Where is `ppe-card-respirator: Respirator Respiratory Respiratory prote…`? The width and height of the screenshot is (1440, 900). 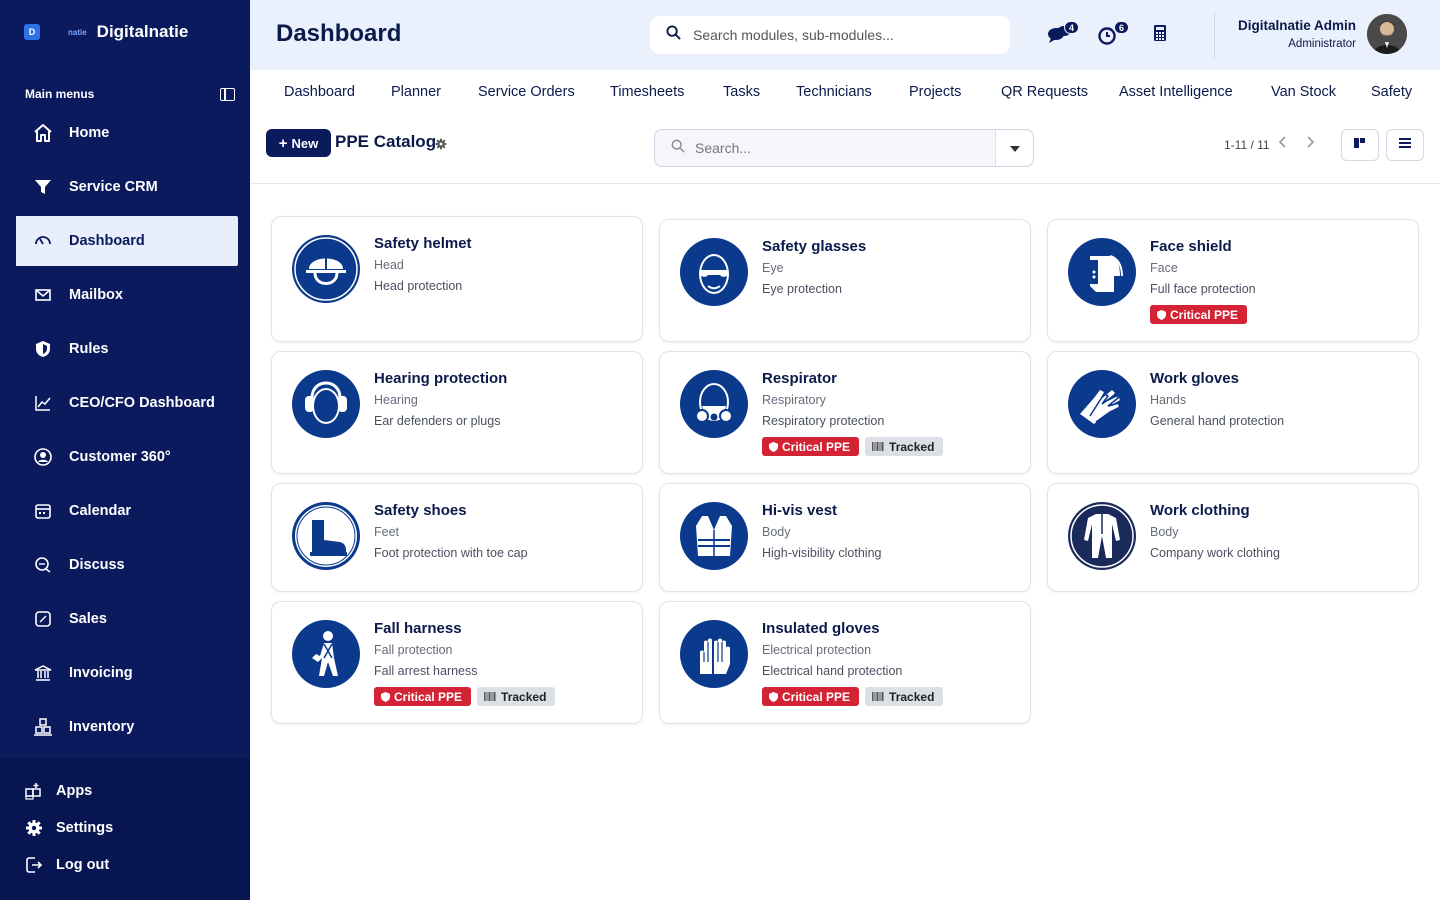
ppe-card-respirator: Respirator Respiratory Respiratory prote… is located at coordinates (845, 412).